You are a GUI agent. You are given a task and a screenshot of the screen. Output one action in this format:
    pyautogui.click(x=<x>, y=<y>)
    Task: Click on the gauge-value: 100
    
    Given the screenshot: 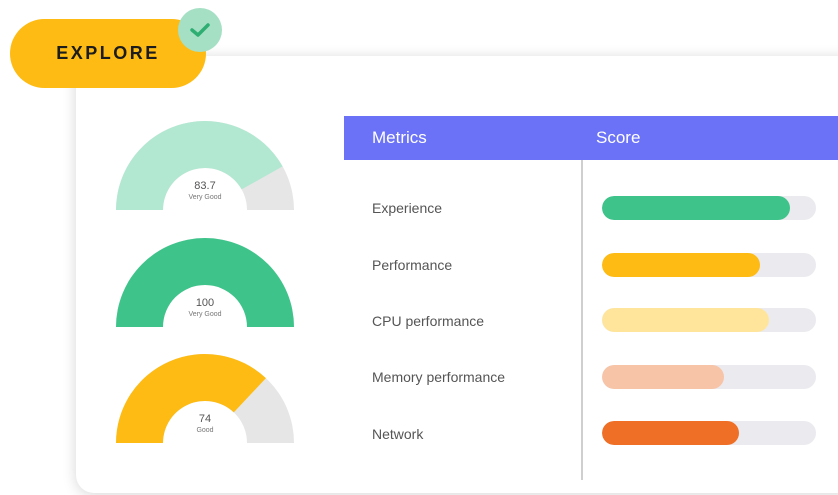 What is the action you would take?
    pyautogui.click(x=205, y=303)
    